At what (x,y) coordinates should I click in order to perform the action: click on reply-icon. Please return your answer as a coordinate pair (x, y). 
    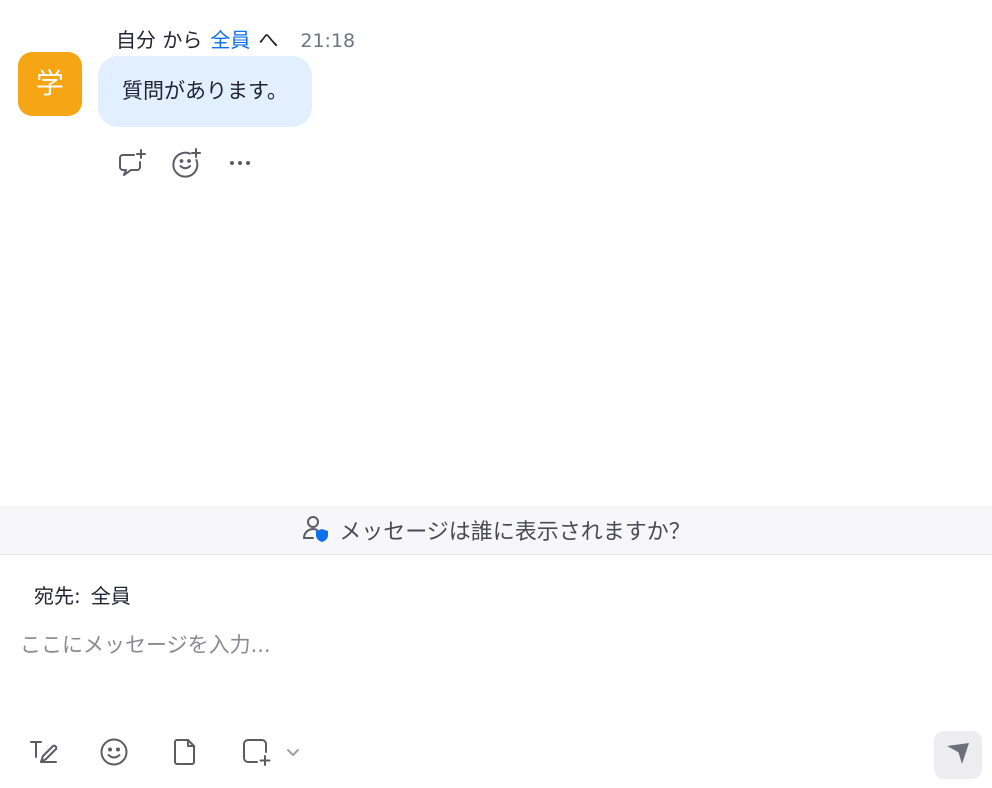
    Looking at the image, I should click on (132, 163).